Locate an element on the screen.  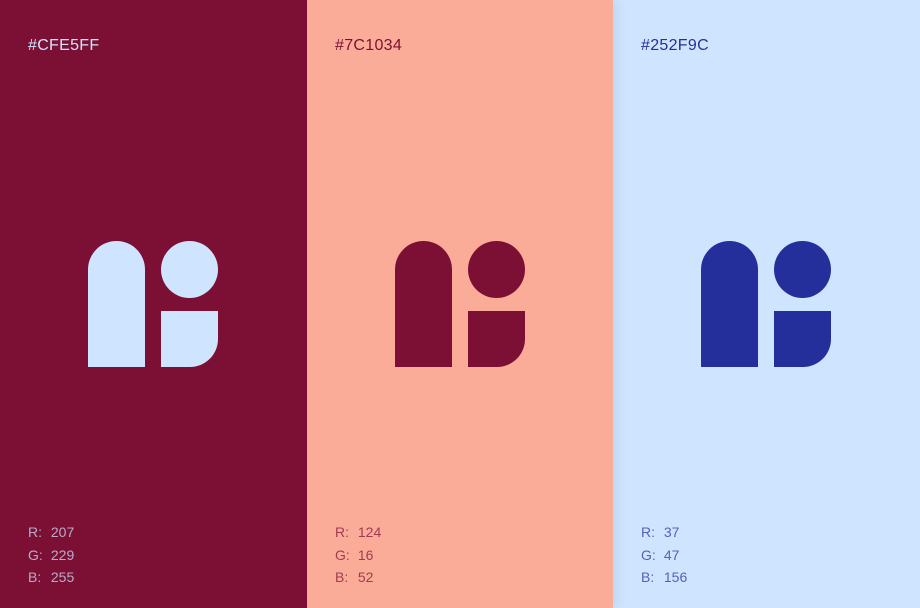
rgb-values: R: 37 G: 47 B: 156 is located at coordinates (664, 555).